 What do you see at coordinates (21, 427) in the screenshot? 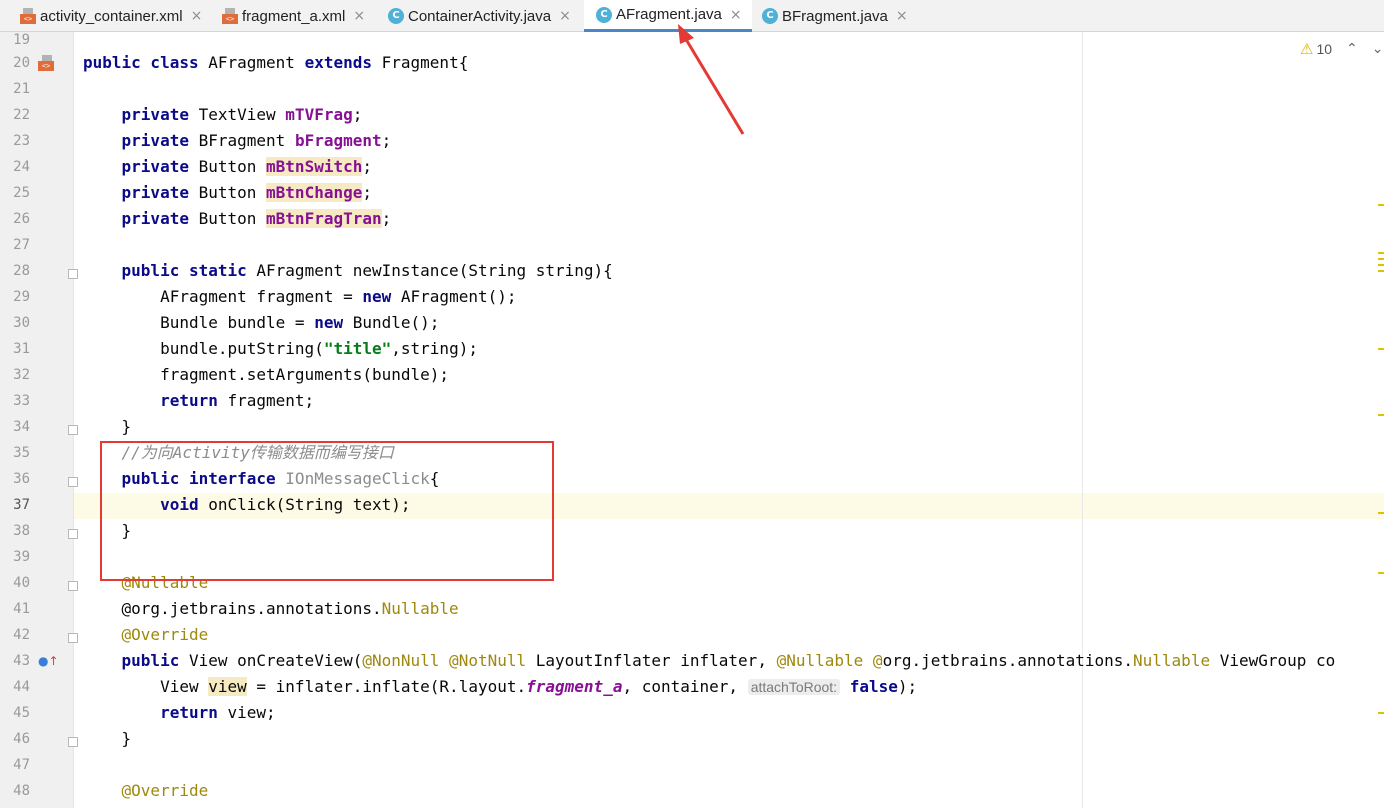
I see `line-number: 34` at bounding box center [21, 427].